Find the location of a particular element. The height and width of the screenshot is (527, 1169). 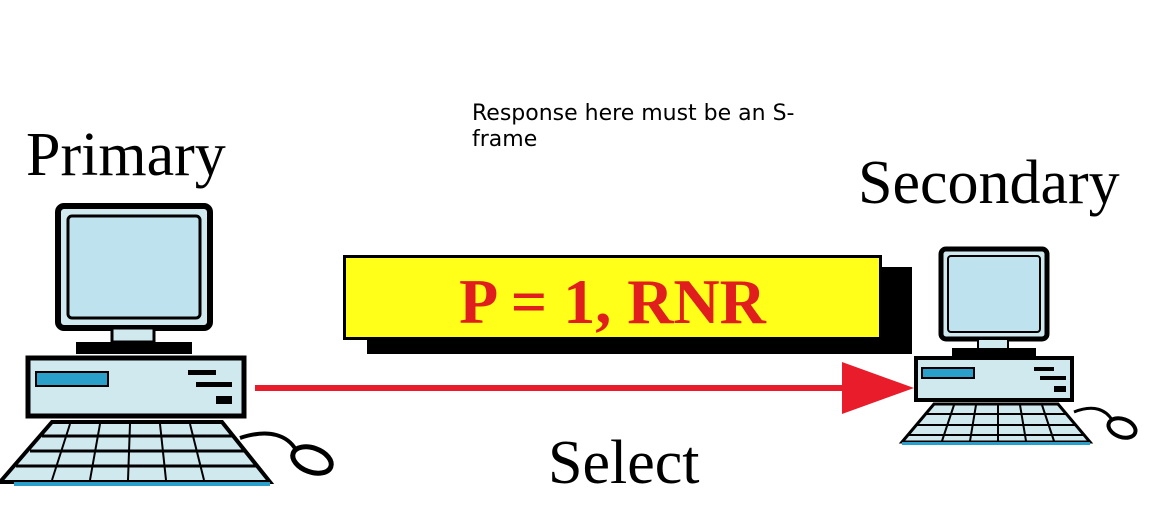

select-arrow is located at coordinates (584, 388).